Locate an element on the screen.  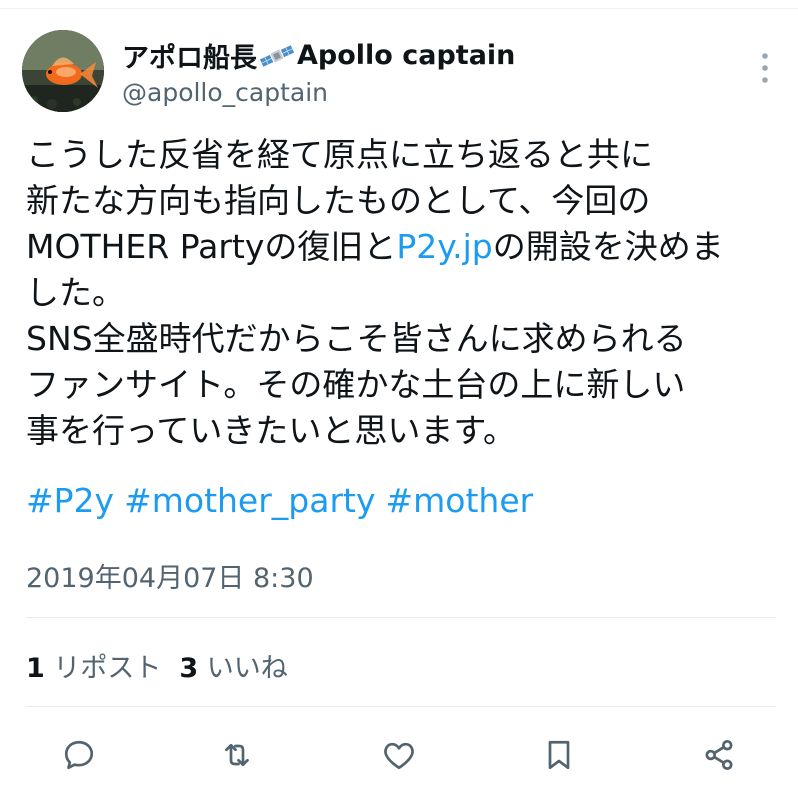
reply-icon is located at coordinates (79, 755).